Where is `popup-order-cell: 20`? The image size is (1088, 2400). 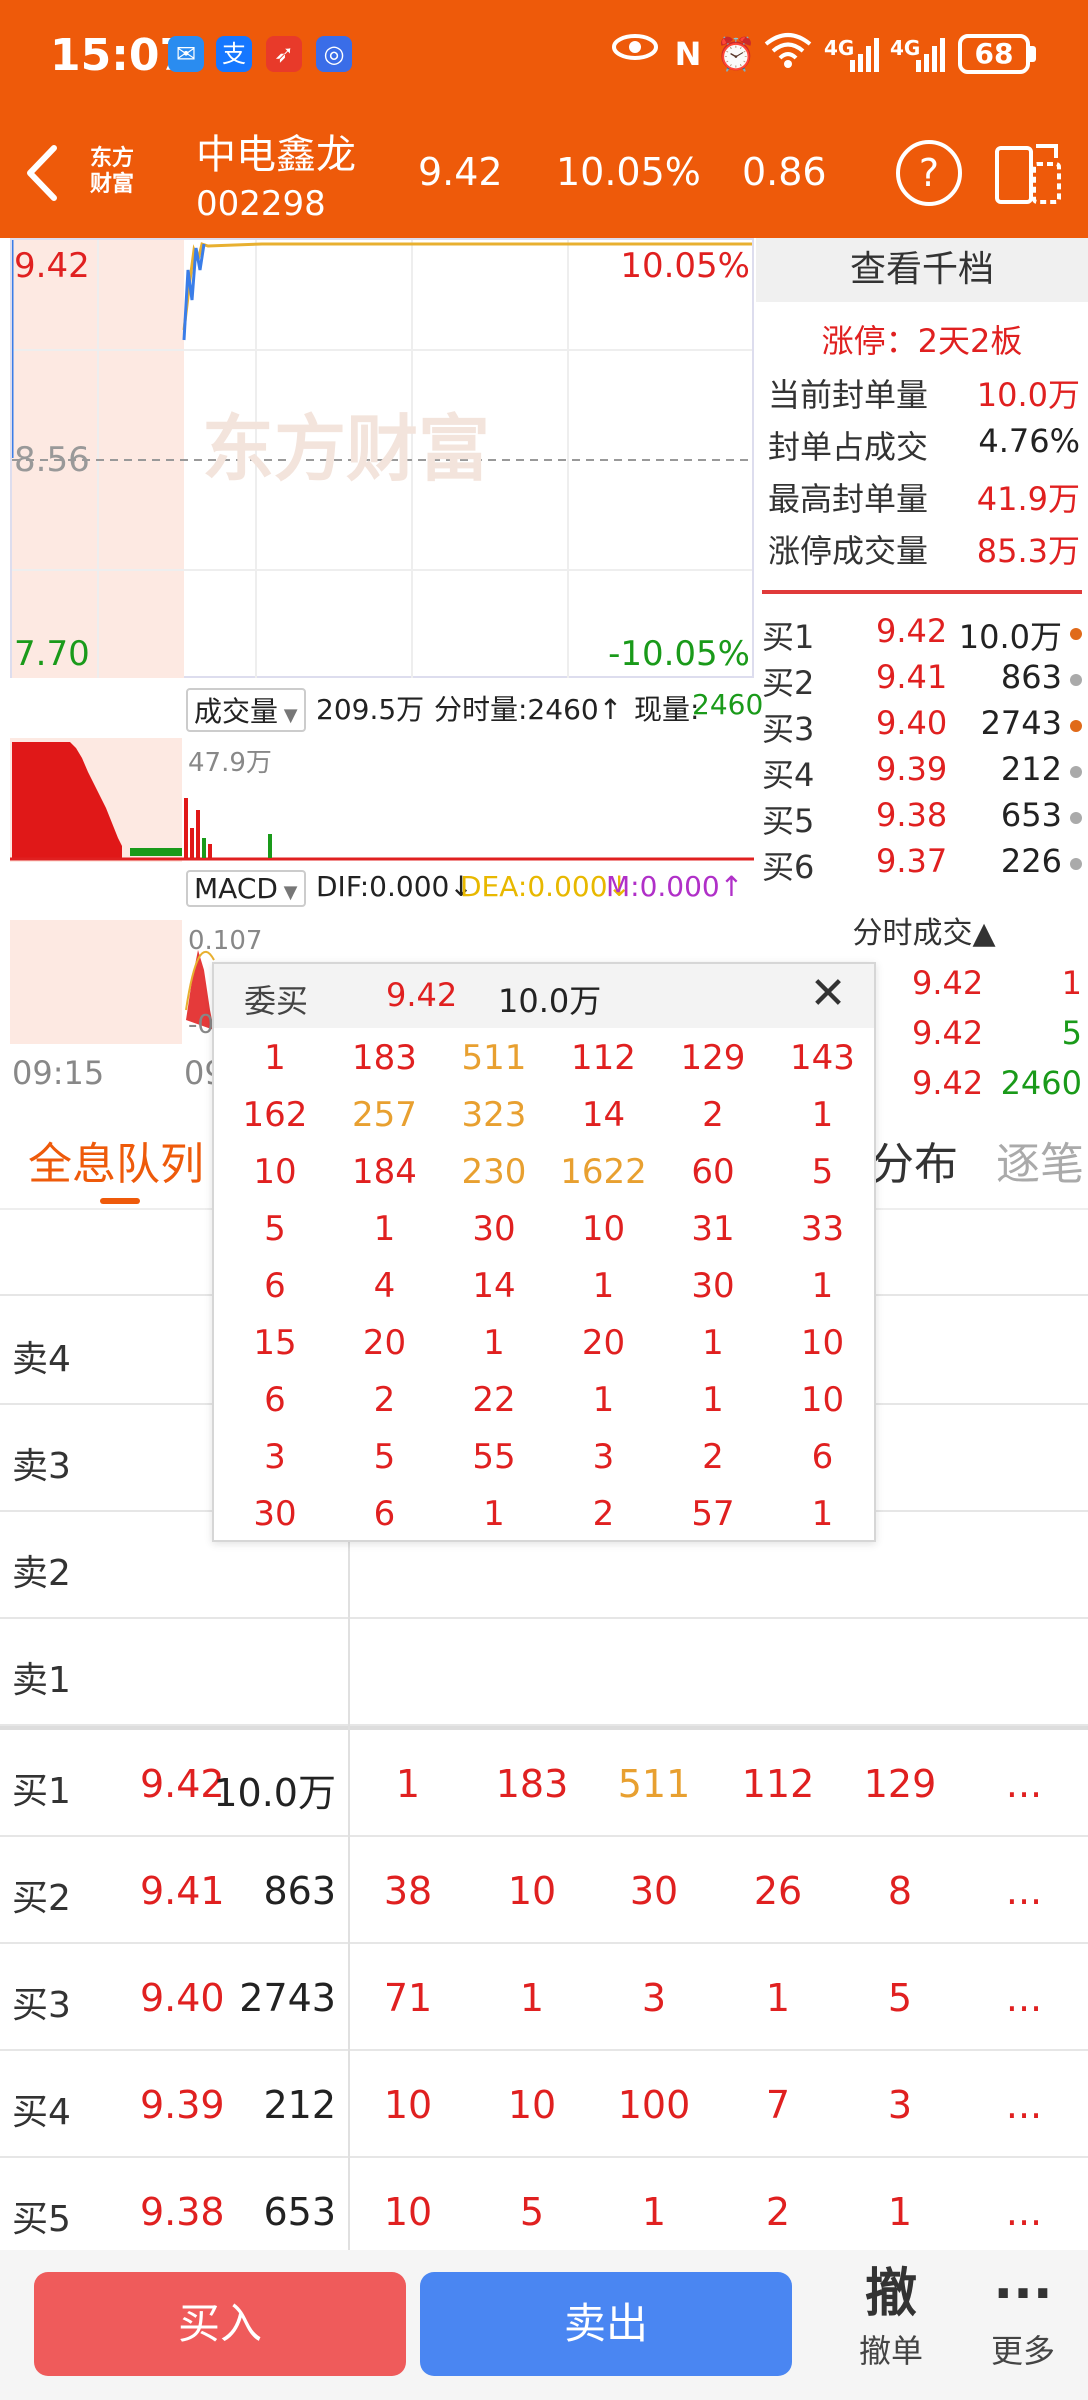 popup-order-cell: 20 is located at coordinates (384, 1343).